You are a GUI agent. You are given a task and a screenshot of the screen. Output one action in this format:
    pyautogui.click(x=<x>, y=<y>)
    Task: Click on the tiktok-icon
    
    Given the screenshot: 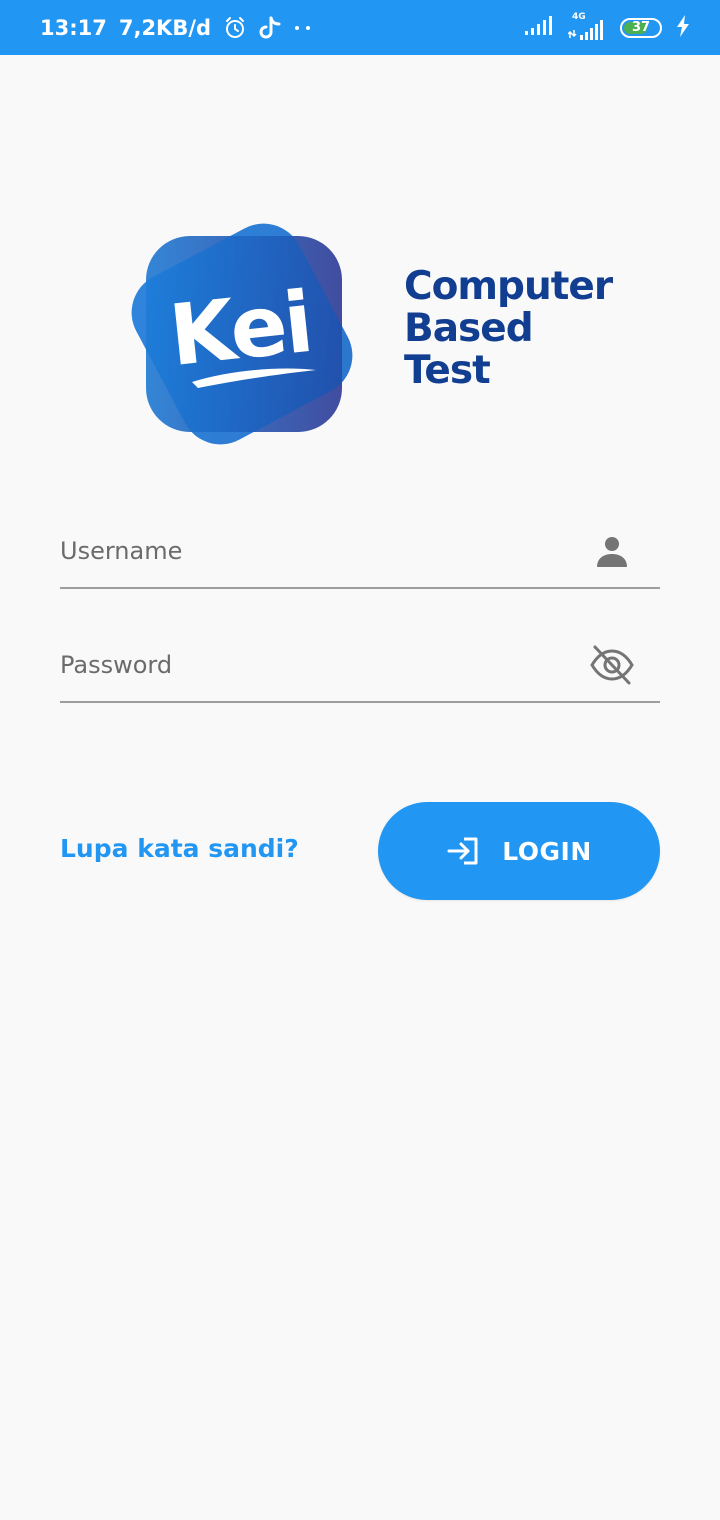 What is the action you would take?
    pyautogui.click(x=270, y=28)
    